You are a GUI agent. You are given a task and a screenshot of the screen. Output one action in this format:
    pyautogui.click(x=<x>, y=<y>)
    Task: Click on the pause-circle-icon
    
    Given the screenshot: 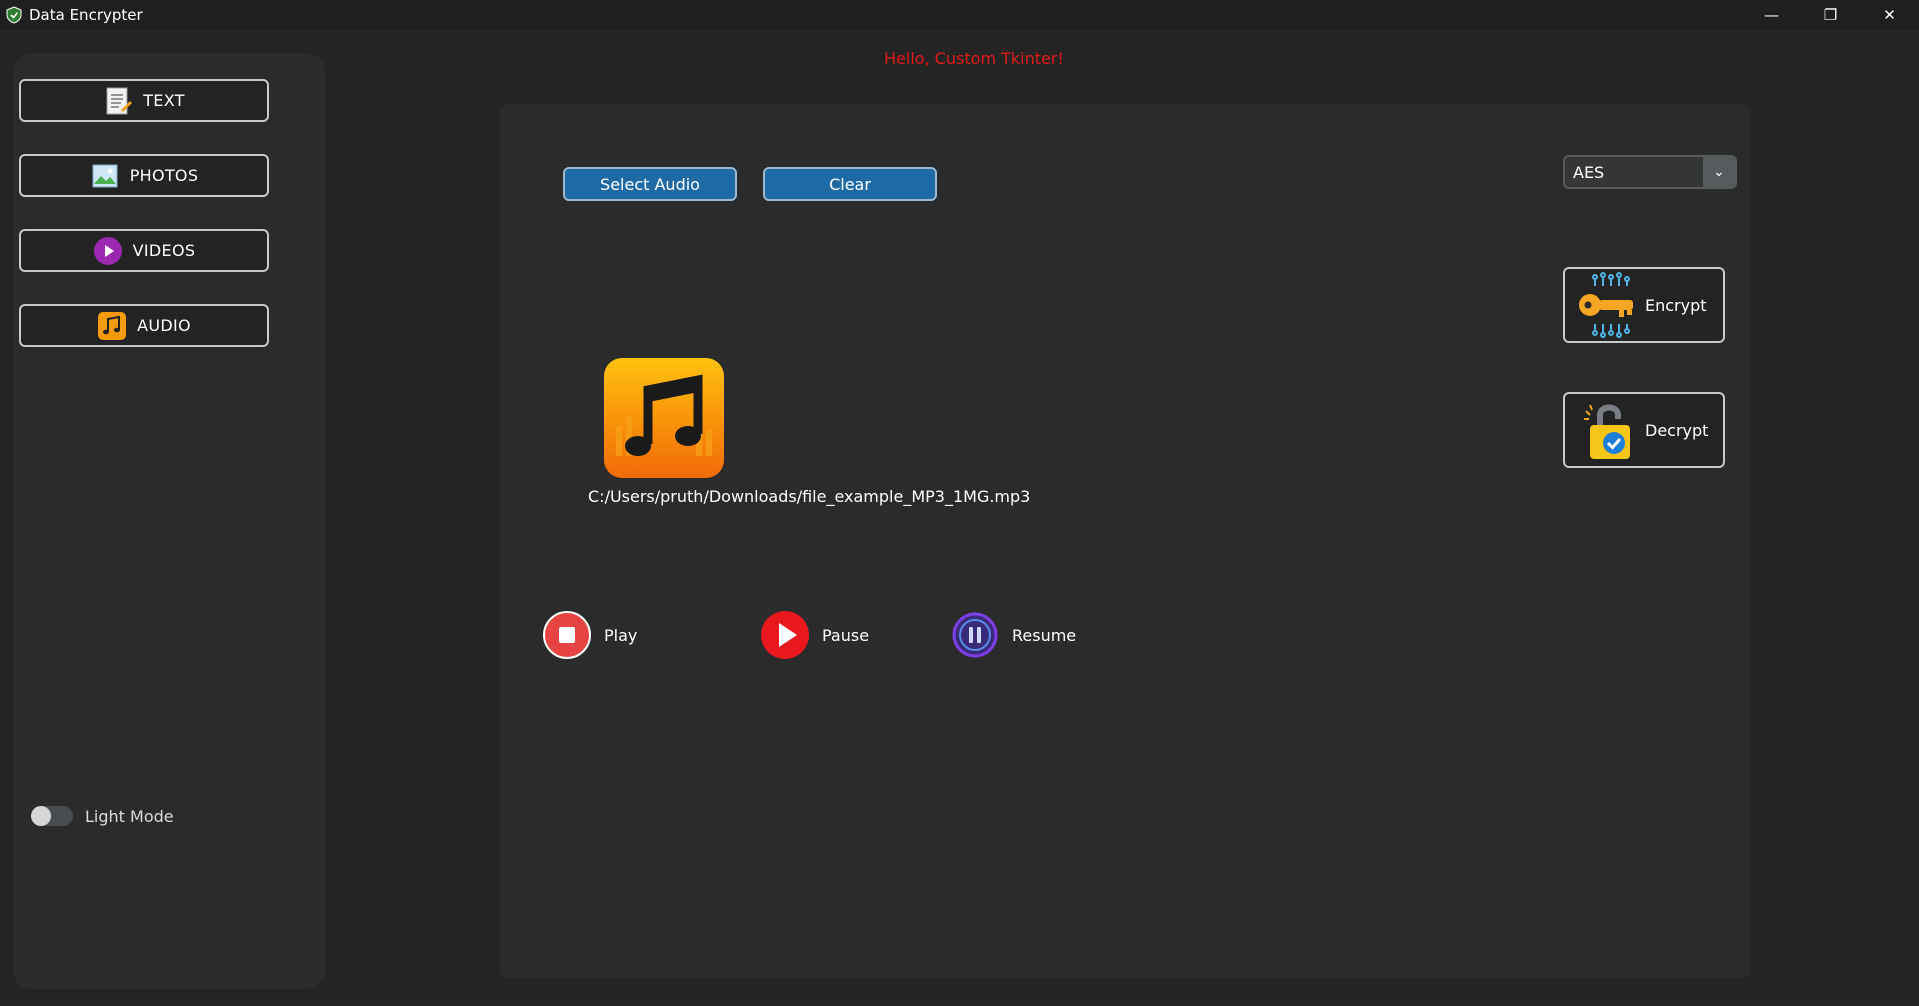 What is the action you would take?
    pyautogui.click(x=975, y=635)
    